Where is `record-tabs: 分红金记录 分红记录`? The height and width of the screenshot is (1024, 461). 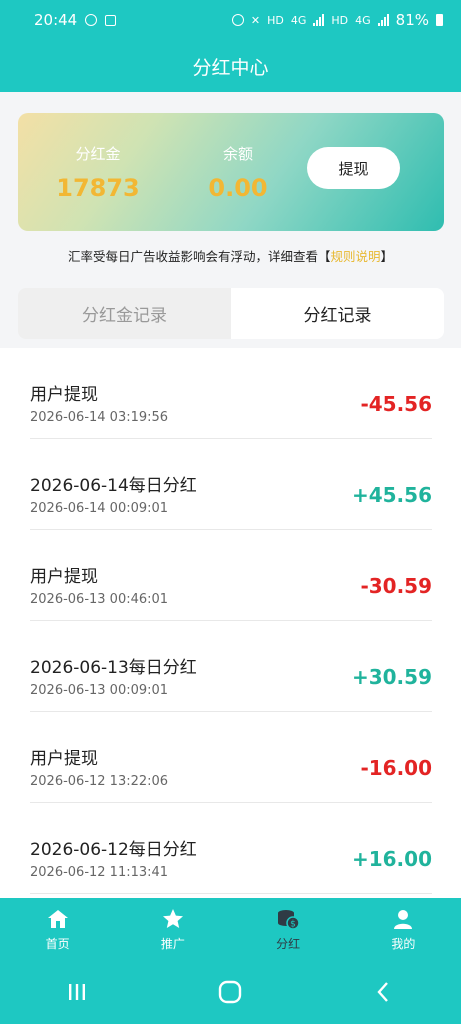 record-tabs: 分红金记录 分红记录 is located at coordinates (231, 313).